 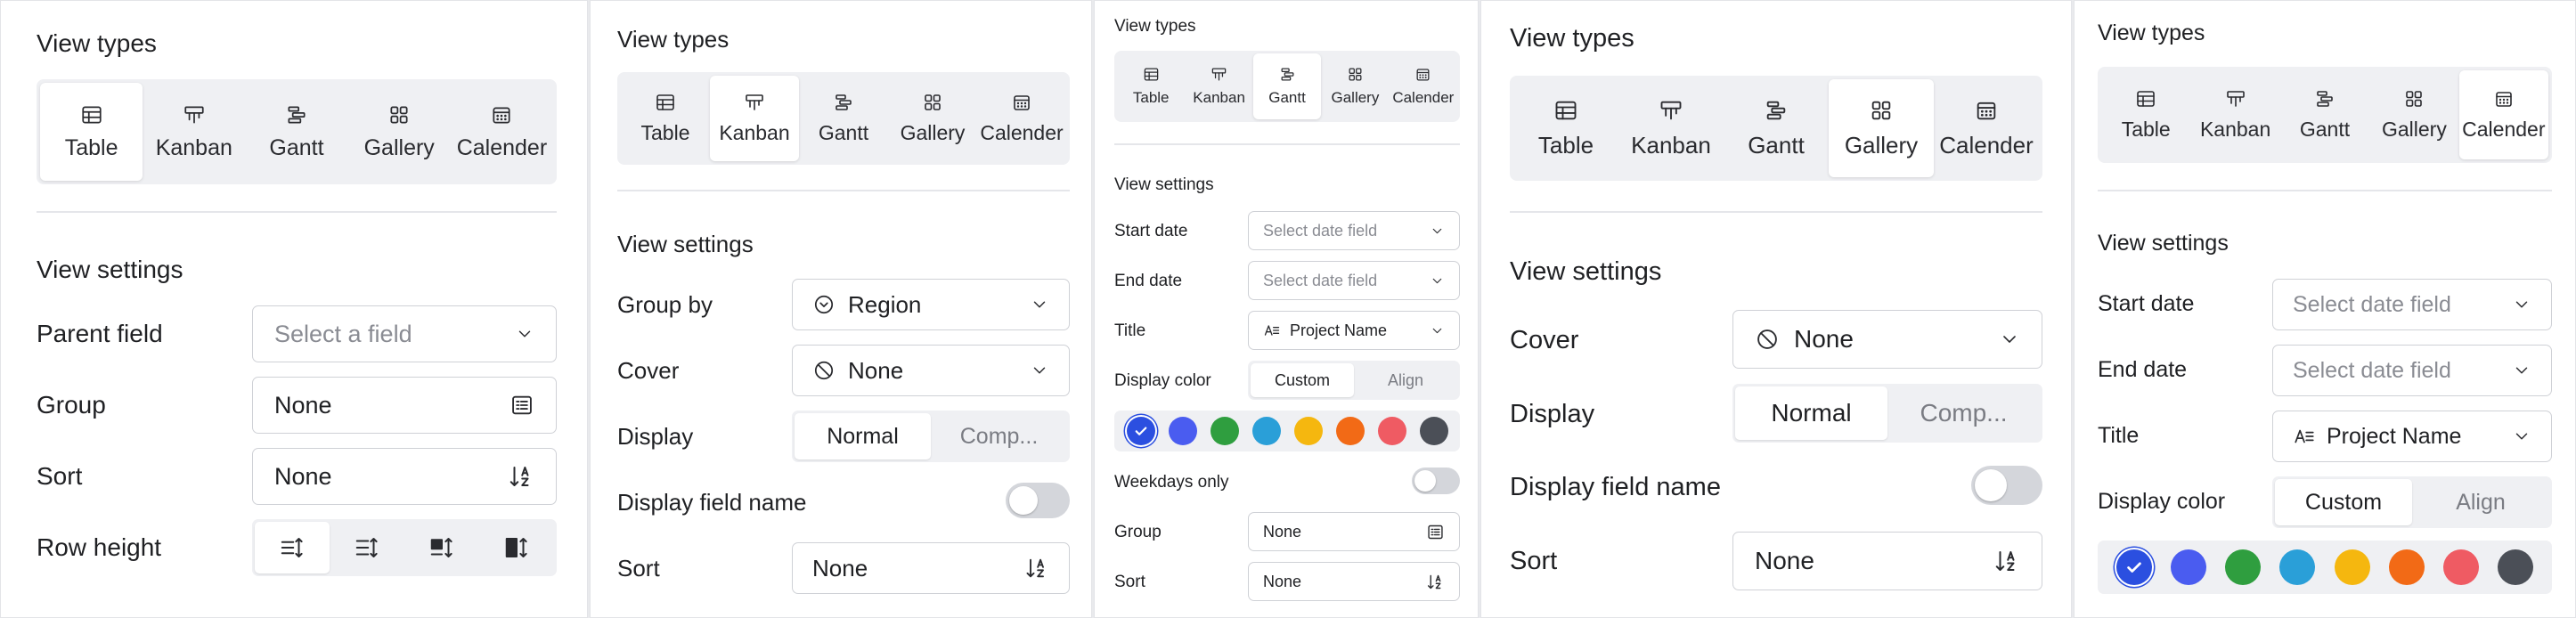 What do you see at coordinates (442, 547) in the screenshot?
I see `row-height-tall` at bounding box center [442, 547].